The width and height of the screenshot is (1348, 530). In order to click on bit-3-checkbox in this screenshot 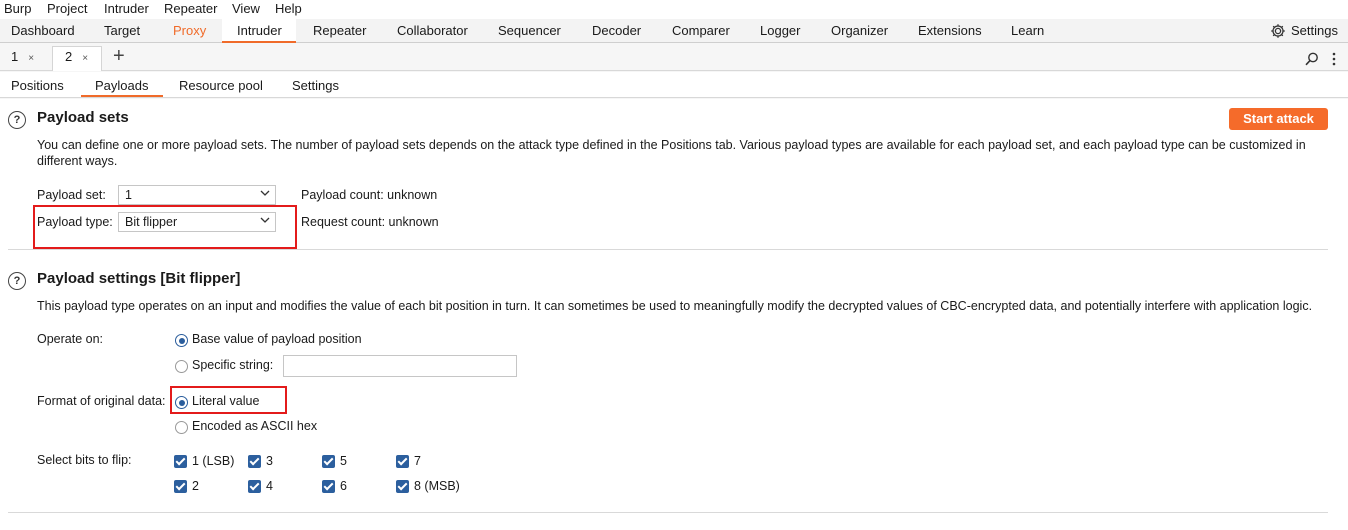, I will do `click(254, 461)`.